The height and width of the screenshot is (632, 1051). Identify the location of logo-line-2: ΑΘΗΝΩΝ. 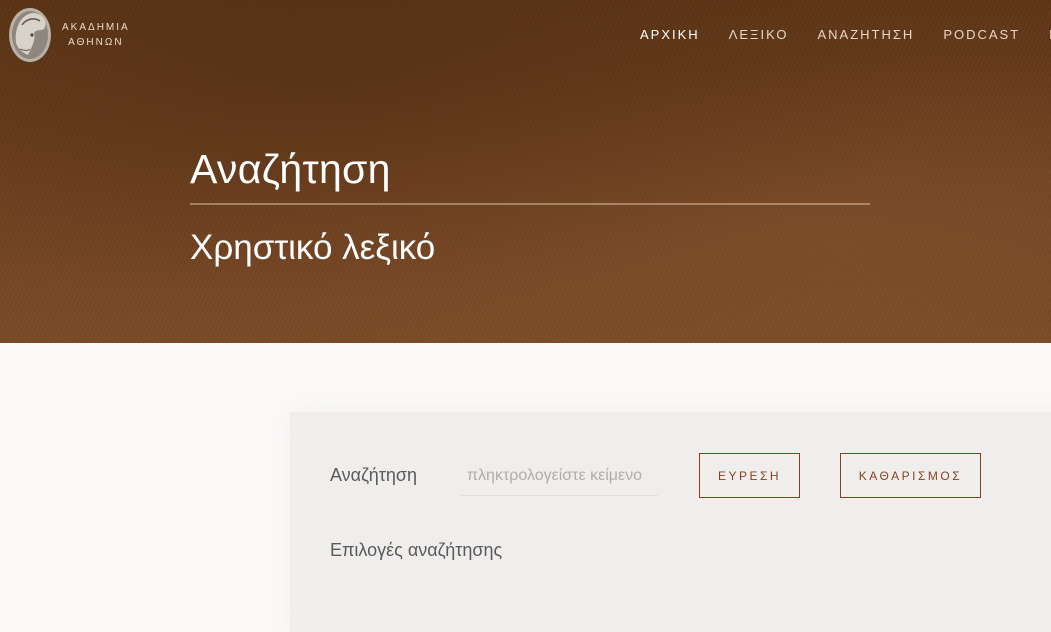
(96, 42).